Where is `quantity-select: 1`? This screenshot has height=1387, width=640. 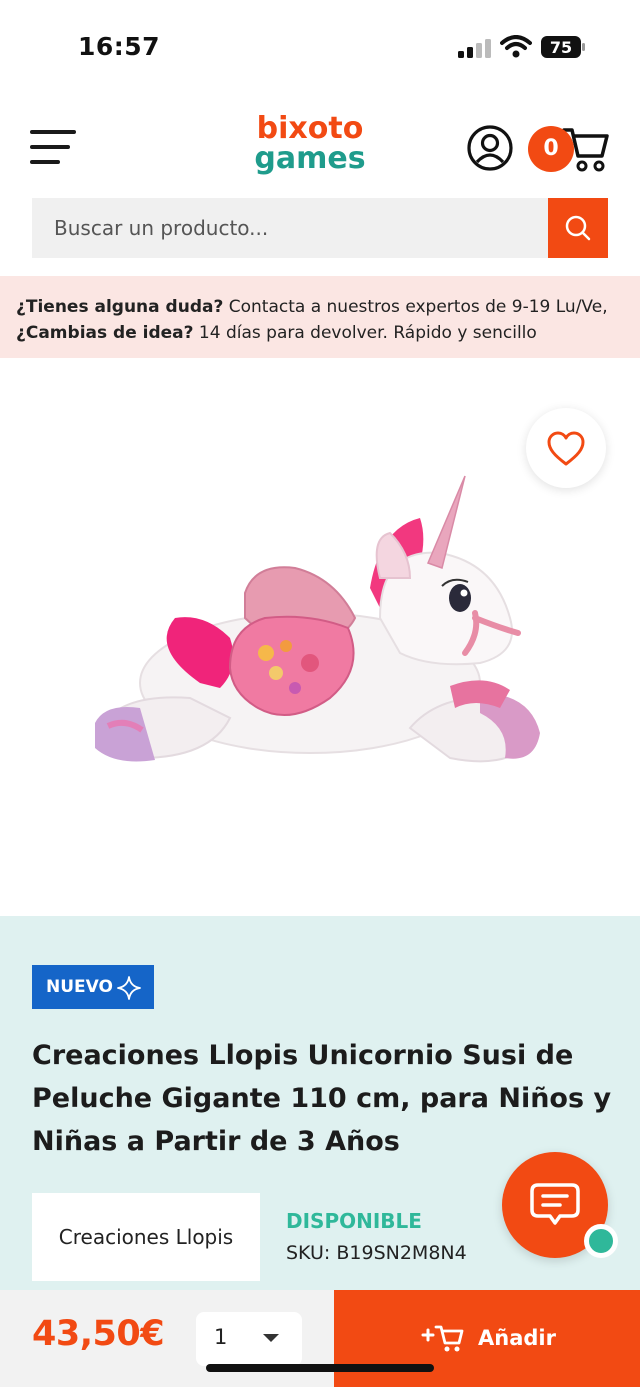 quantity-select: 1 is located at coordinates (249, 1339).